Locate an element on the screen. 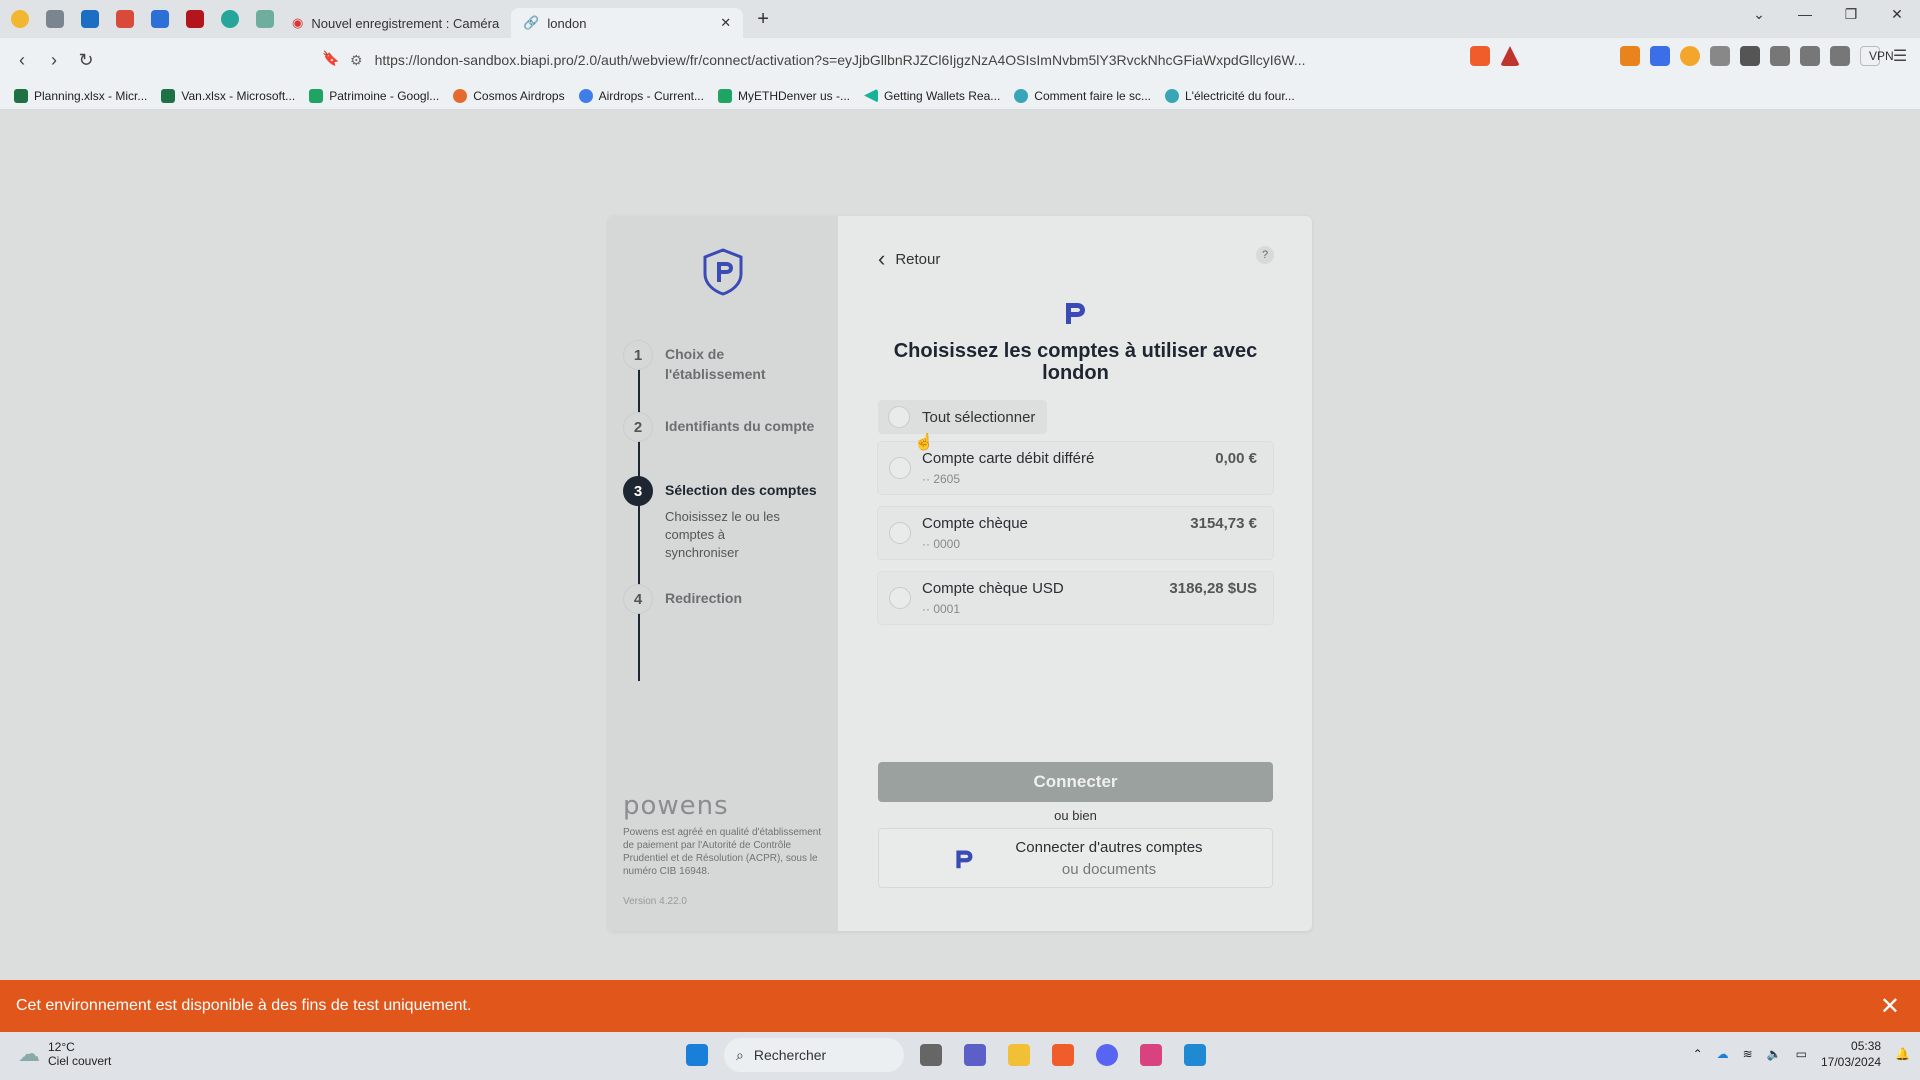 This screenshot has width=1920, height=1080. select-all-radio is located at coordinates (899, 417).